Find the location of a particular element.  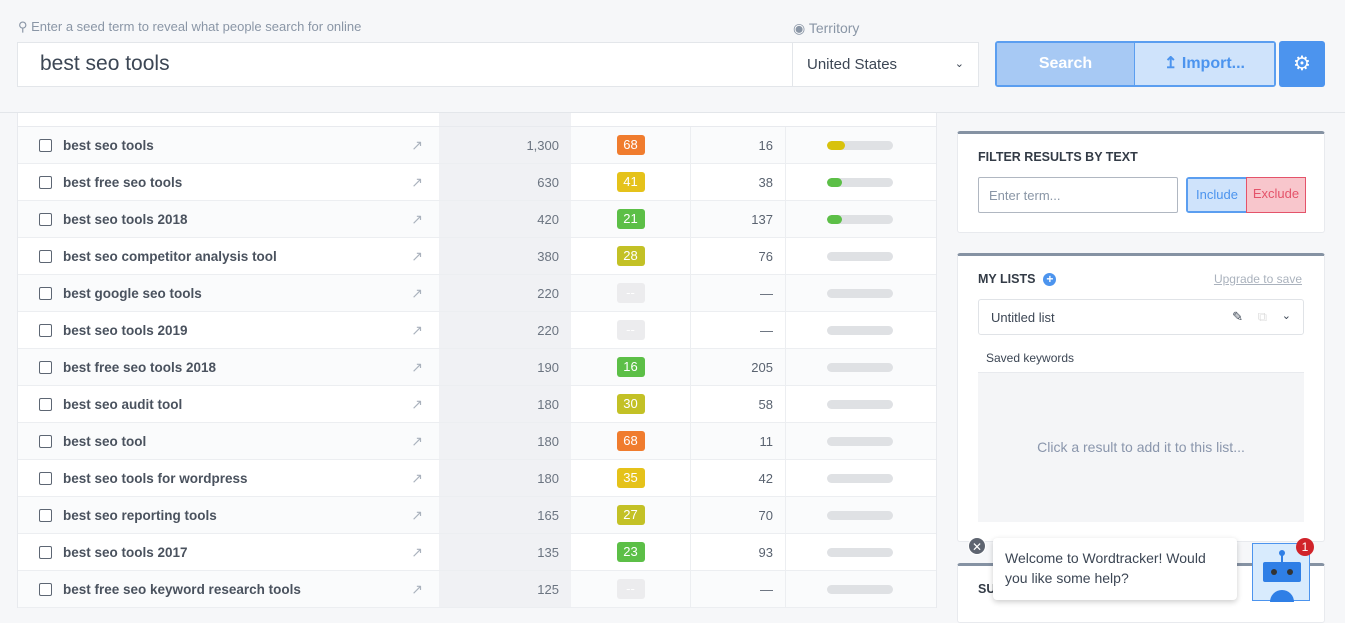

search-button: Search is located at coordinates (1066, 64).